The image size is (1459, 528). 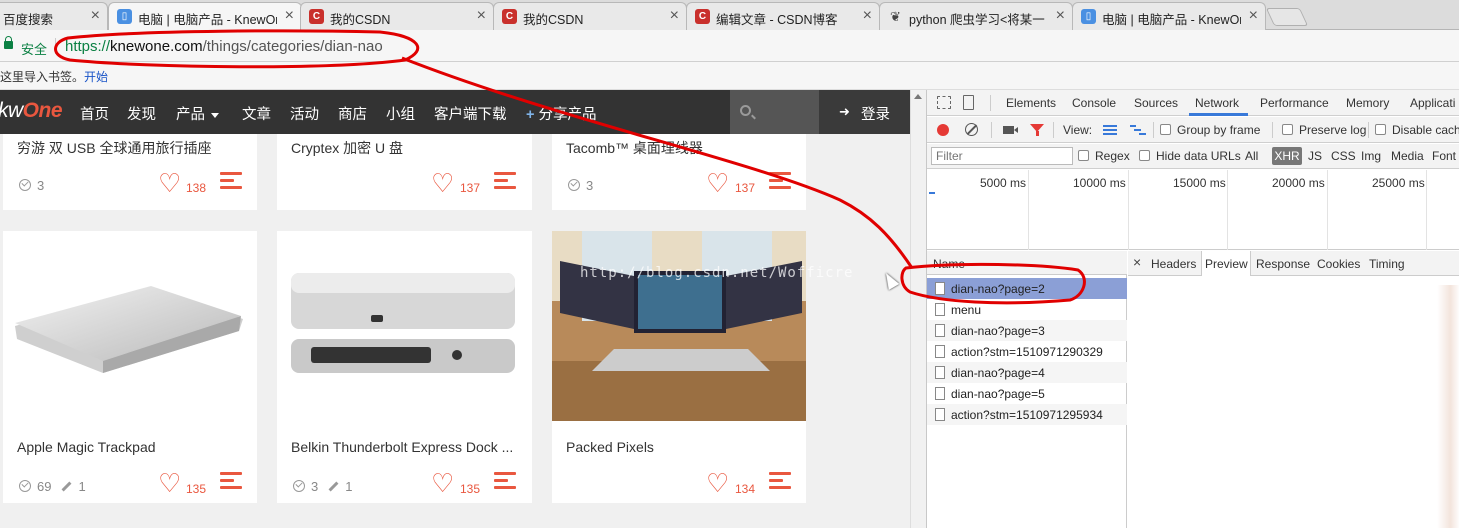 What do you see at coordinates (590, 16) in the screenshot?
I see `browser-tab-csdn-2: C 我的CSDN ×` at bounding box center [590, 16].